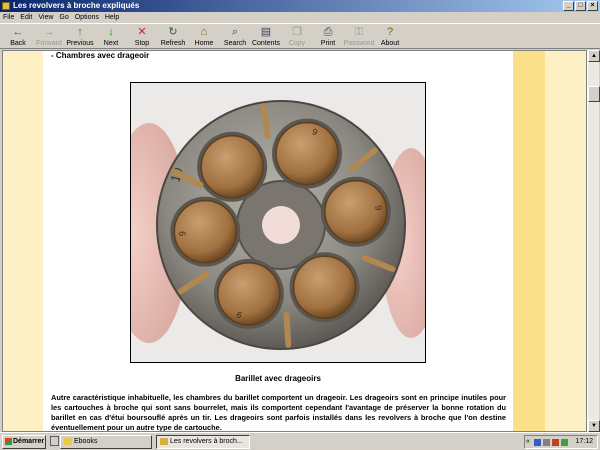 Image resolution: width=600 pixels, height=450 pixels. Describe the element at coordinates (63, 17) in the screenshot. I see `menu-go: Go` at that location.